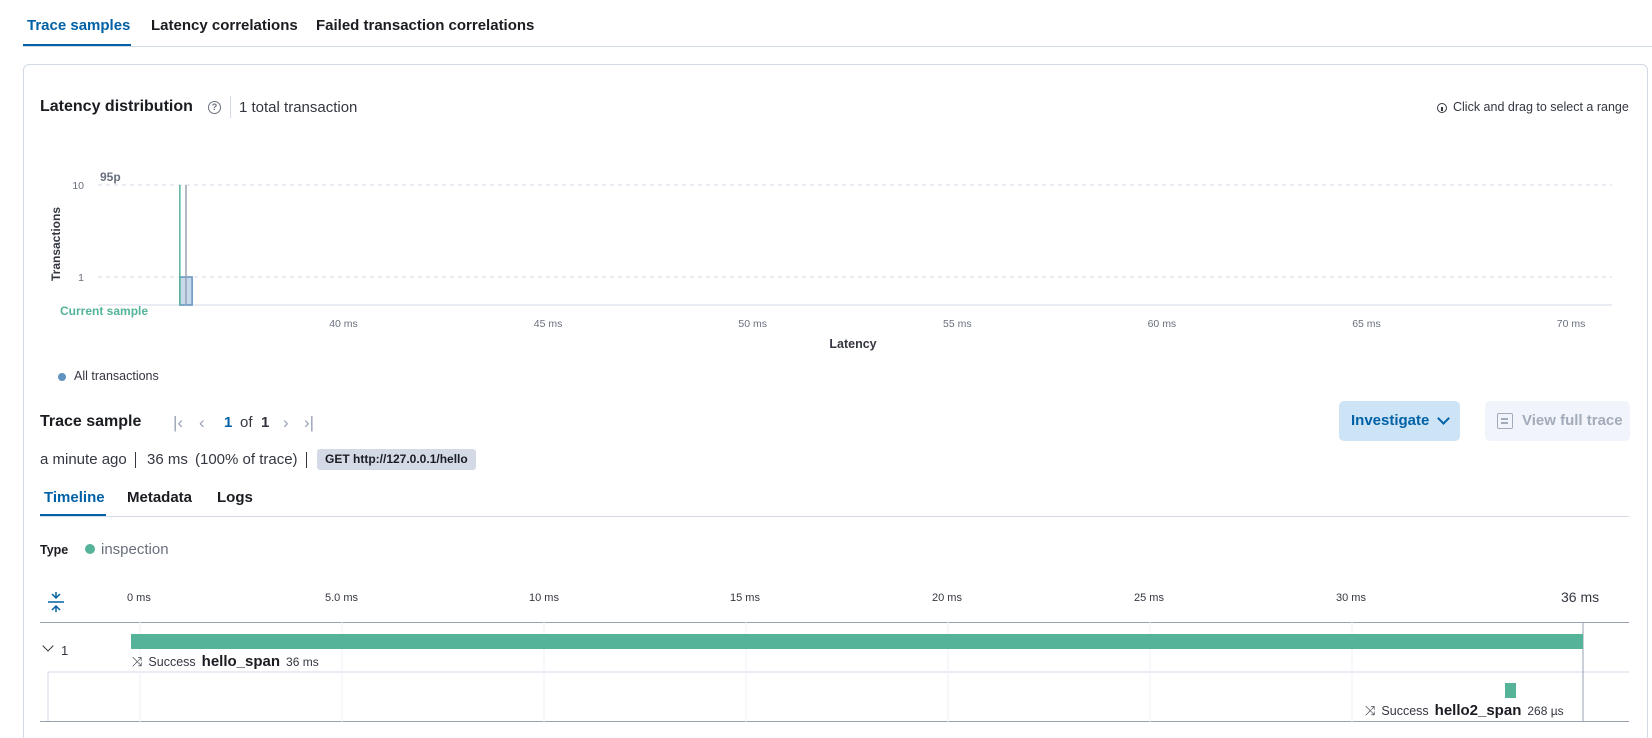  I want to click on first-page-icon: |‹, so click(178, 422).